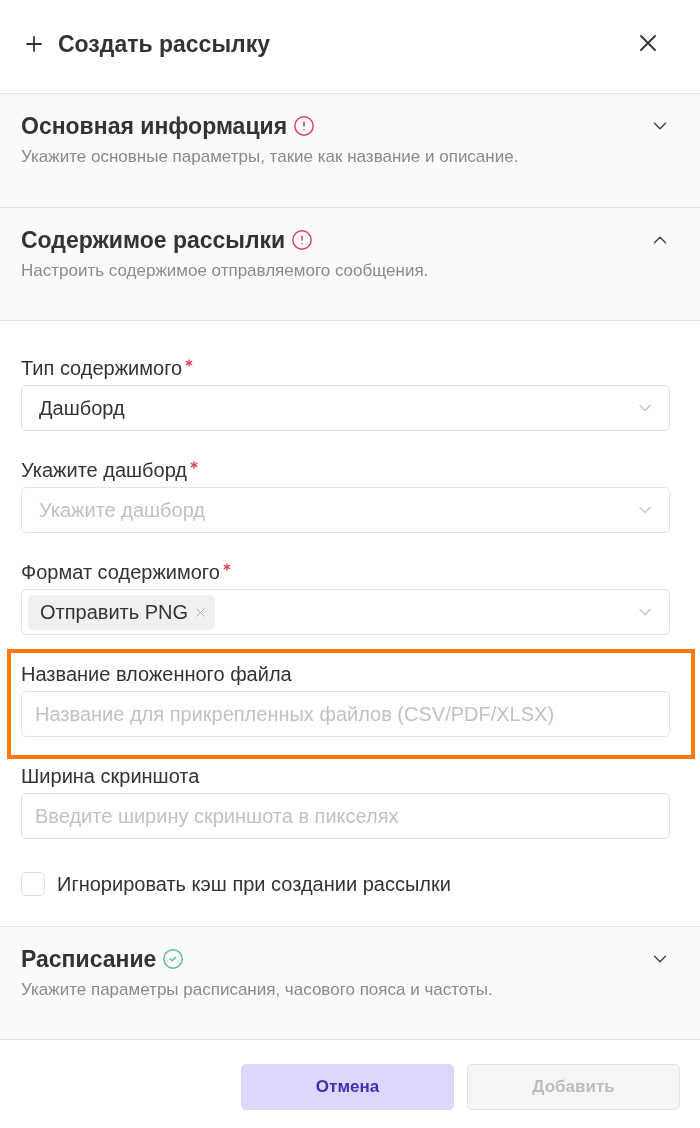 The width and height of the screenshot is (700, 1128). I want to click on checkbox, so click(33, 884).